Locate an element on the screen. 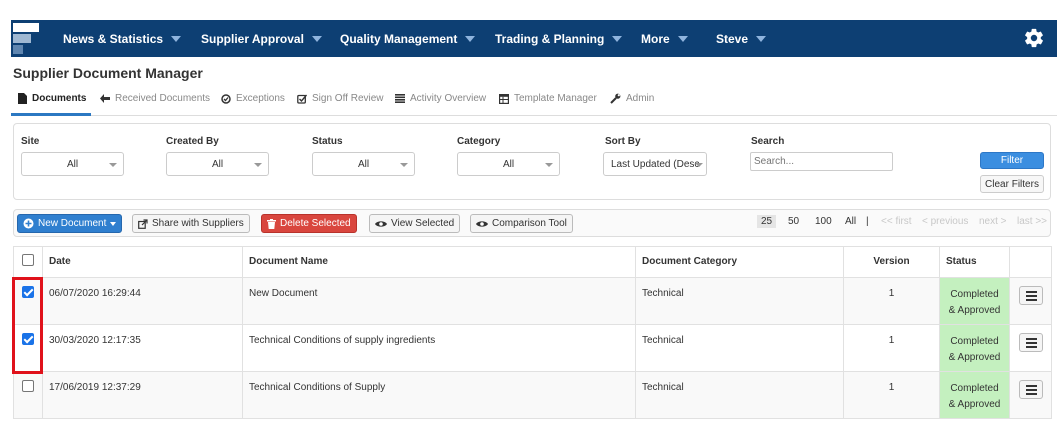  tab-documents: Documents is located at coordinates (52, 98).